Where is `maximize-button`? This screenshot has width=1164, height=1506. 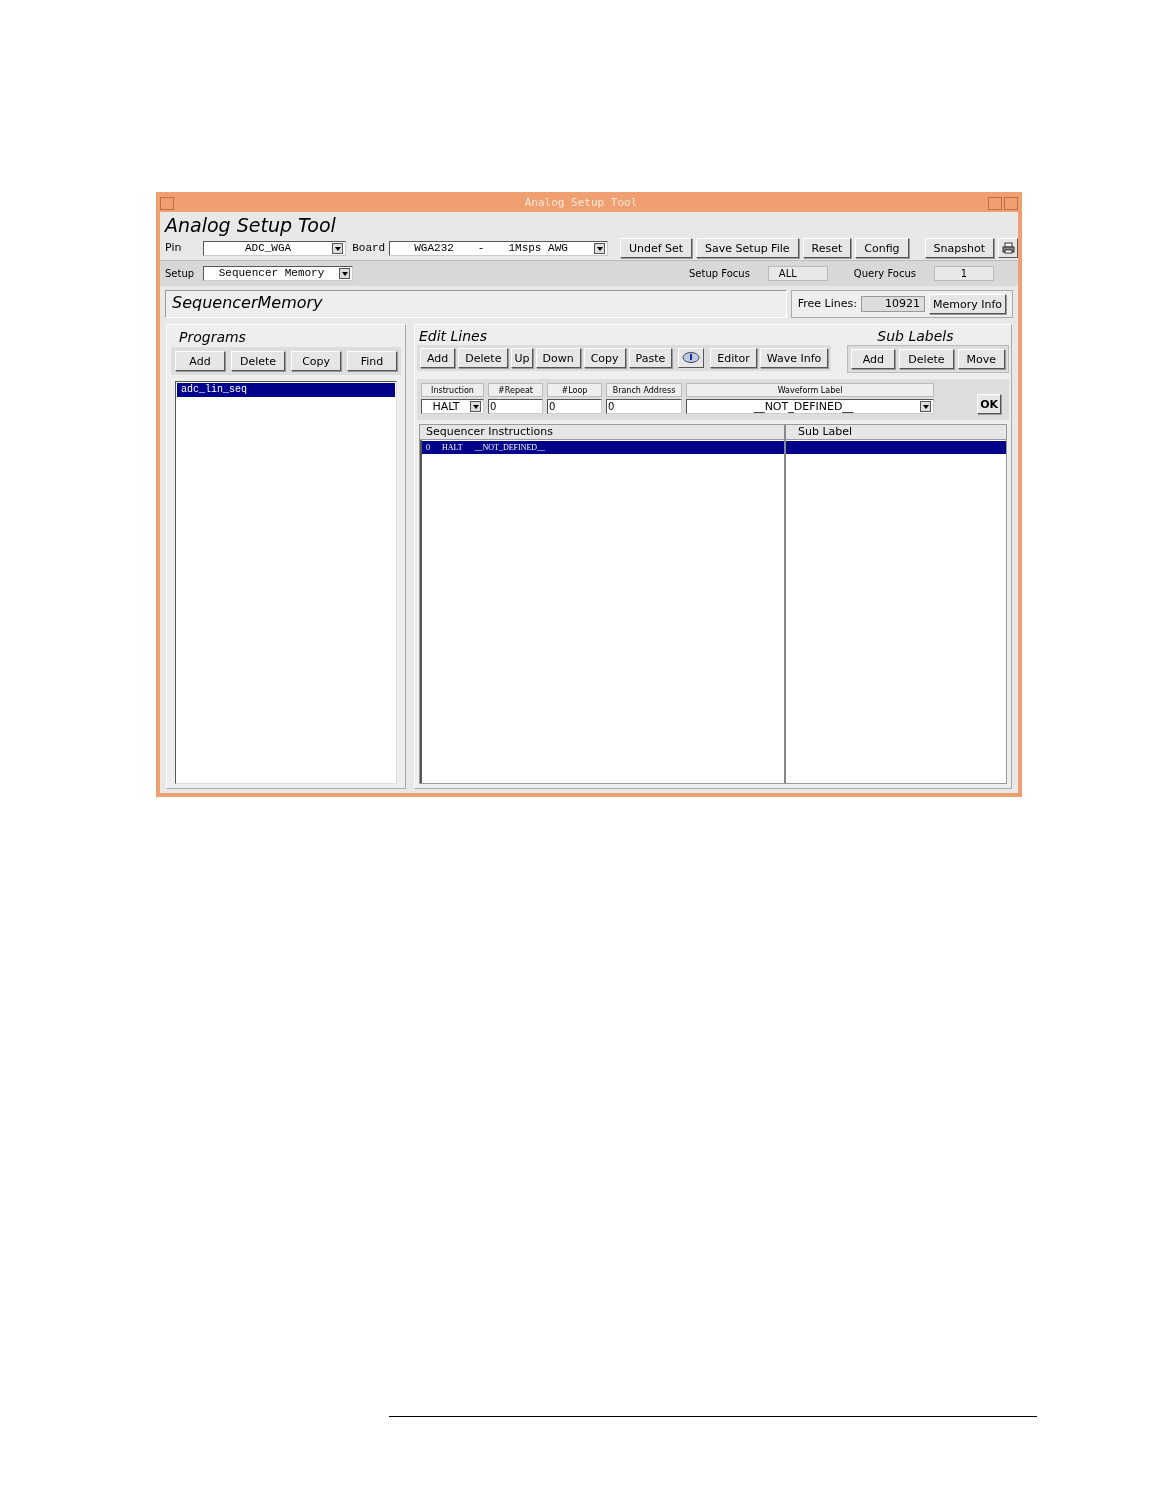
maximize-button is located at coordinates (1011, 203).